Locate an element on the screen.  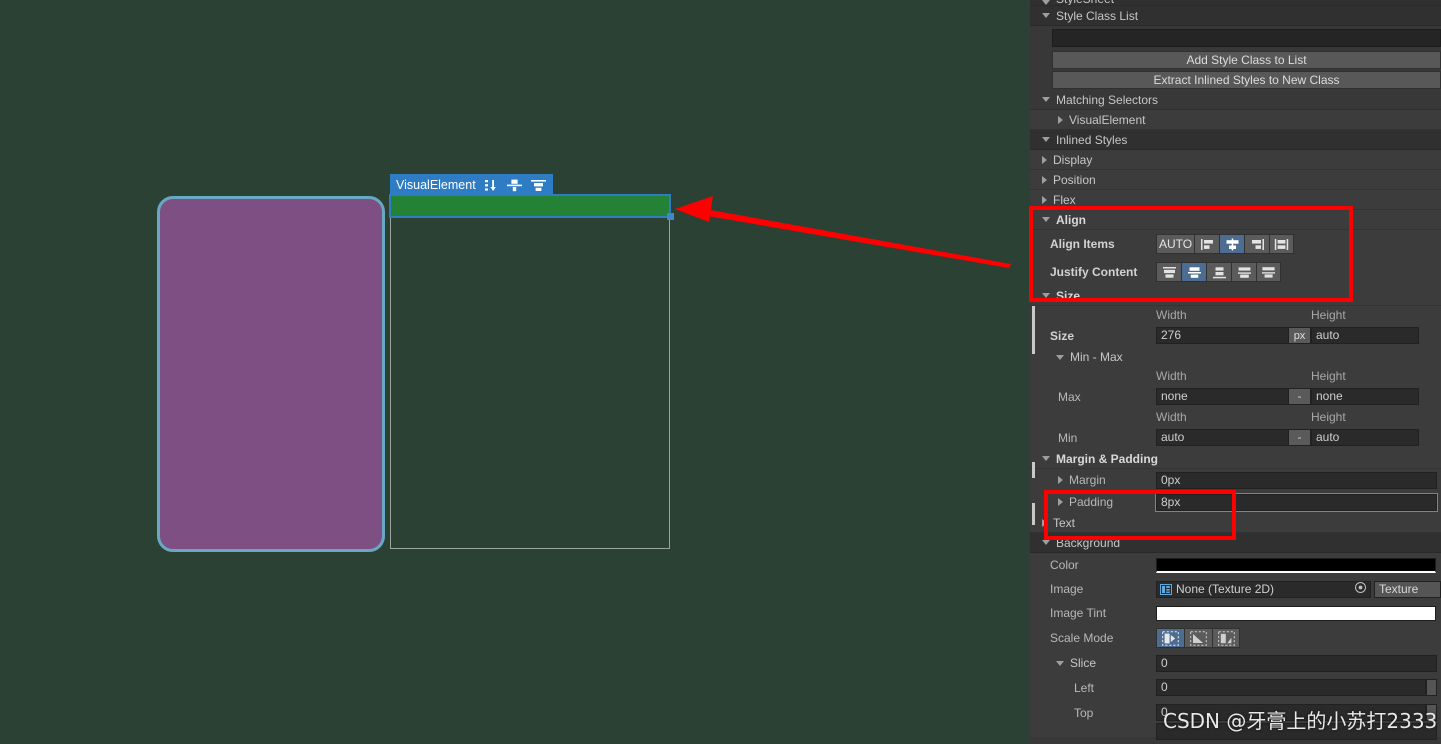
align-items-button-group: AUTO is located at coordinates (1225, 244).